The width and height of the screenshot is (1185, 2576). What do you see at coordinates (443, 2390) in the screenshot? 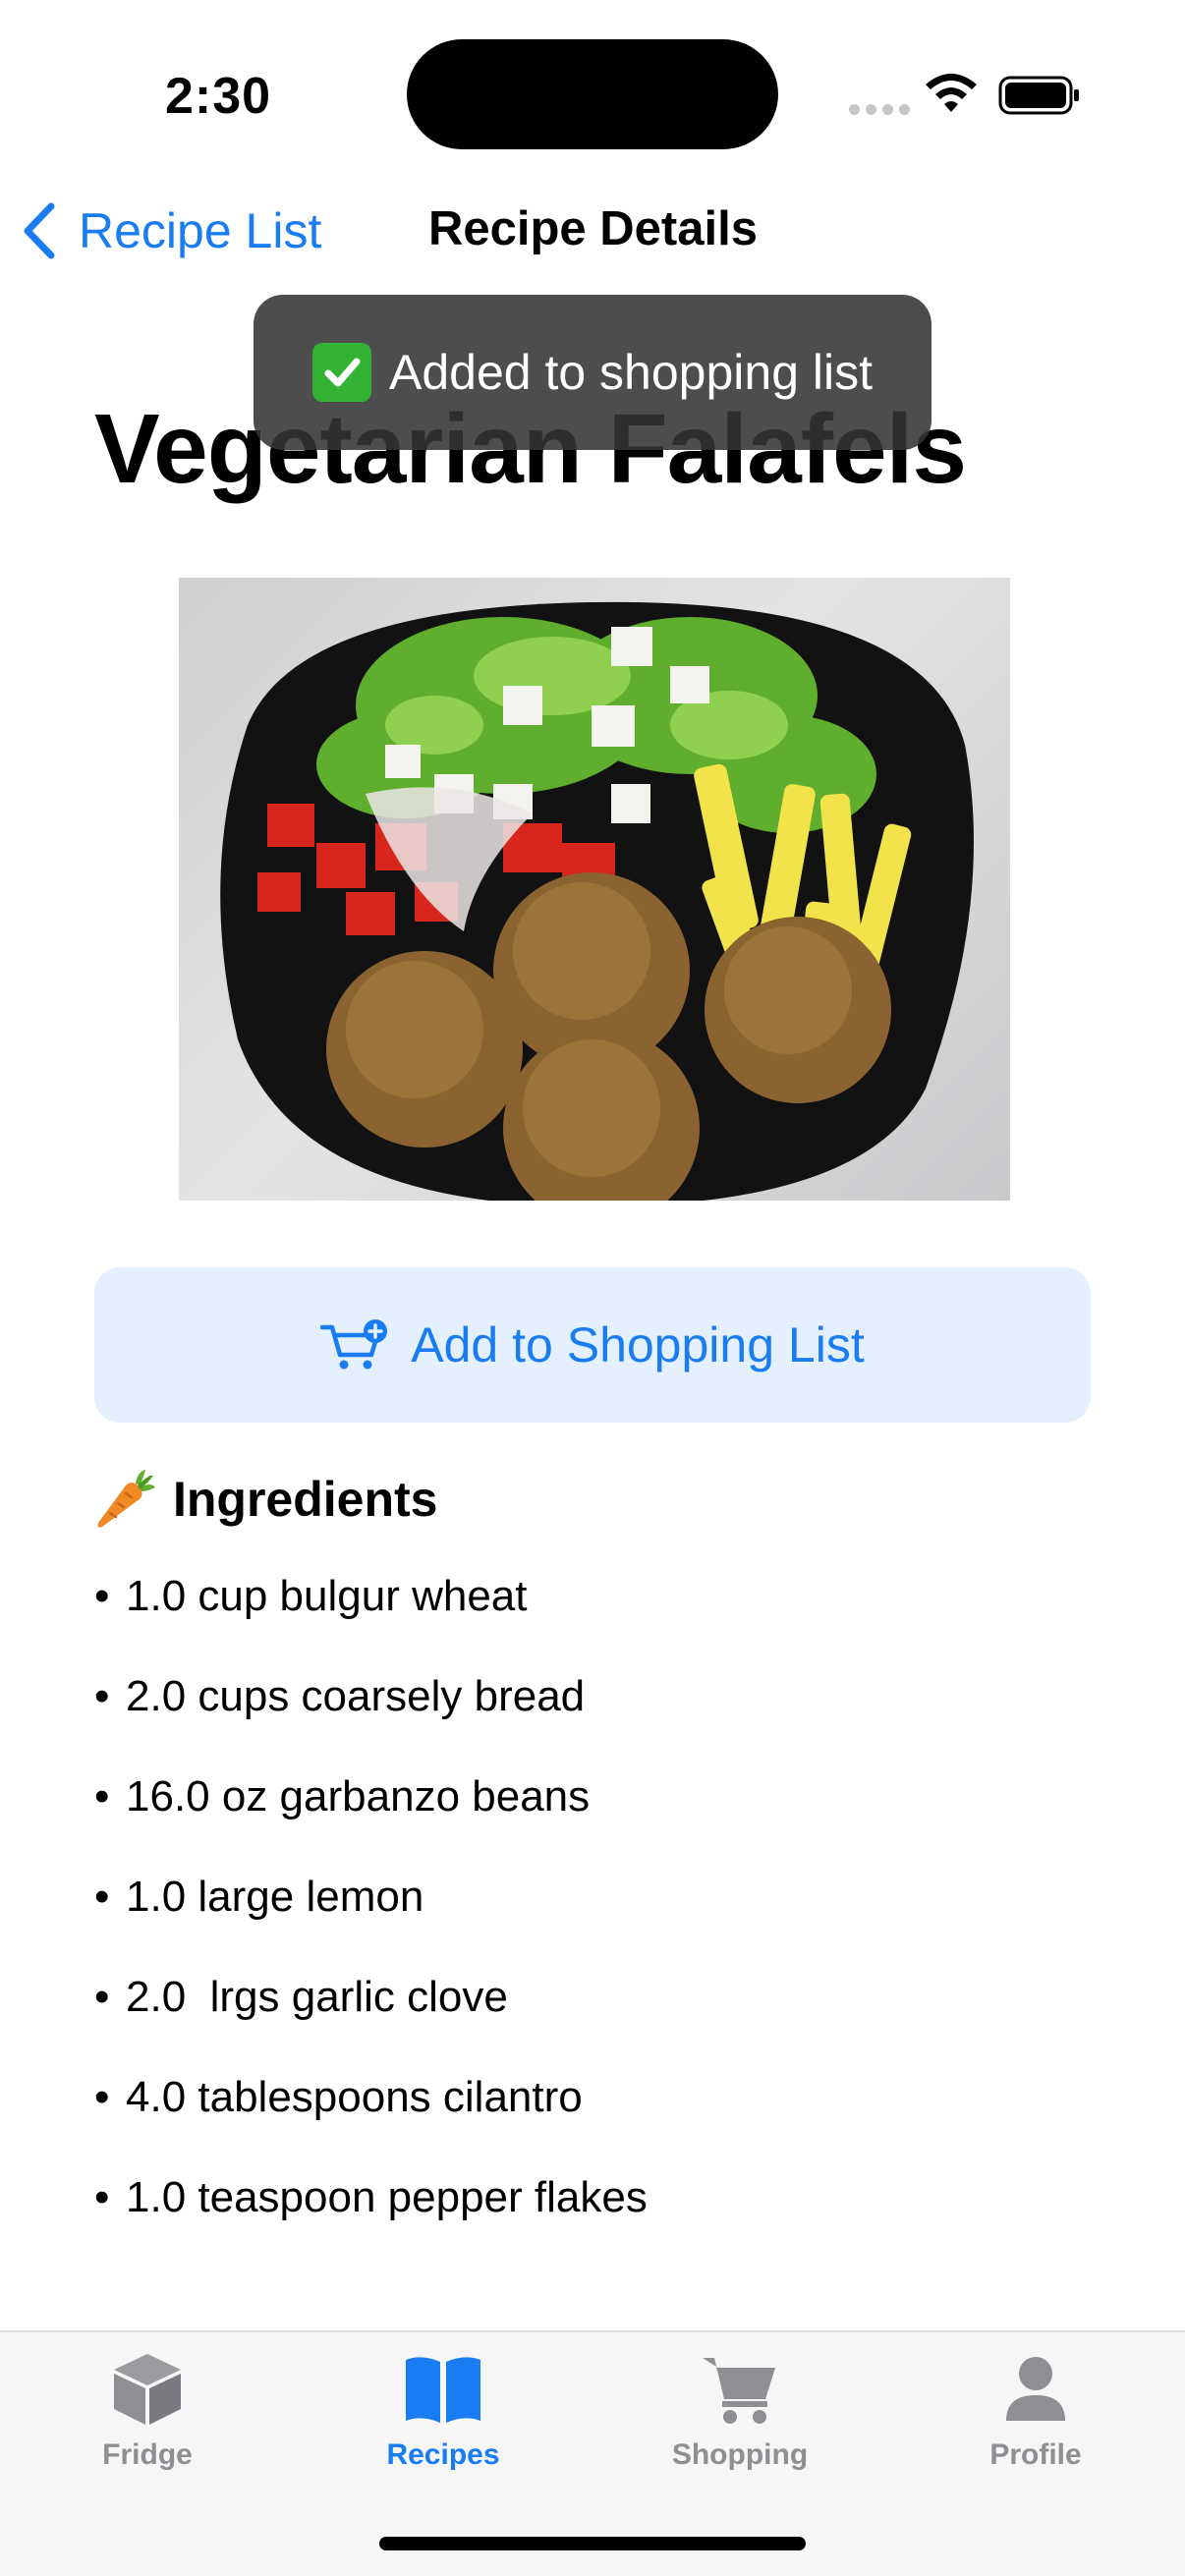
I see `book-icon` at bounding box center [443, 2390].